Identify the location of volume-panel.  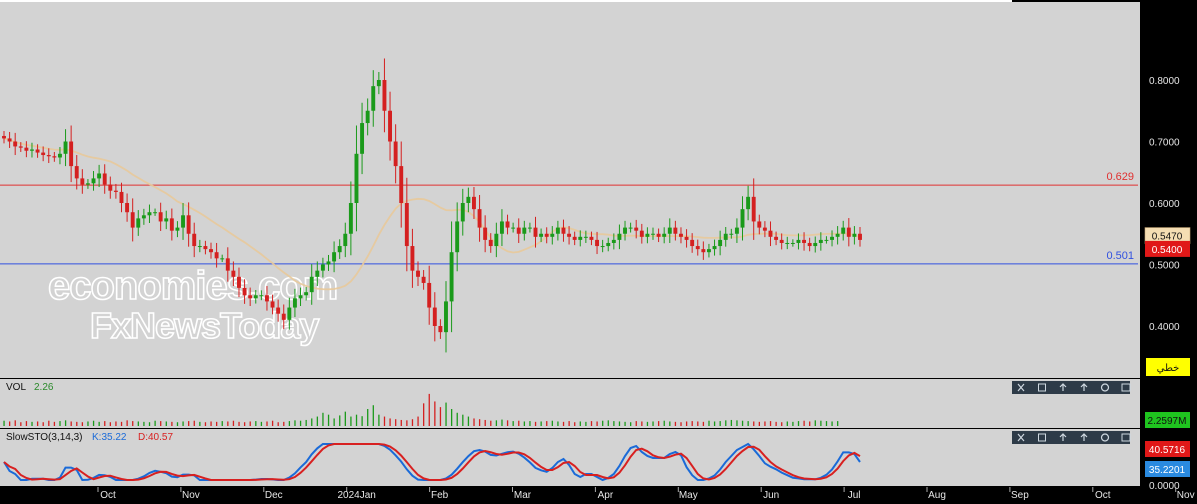
(570, 403).